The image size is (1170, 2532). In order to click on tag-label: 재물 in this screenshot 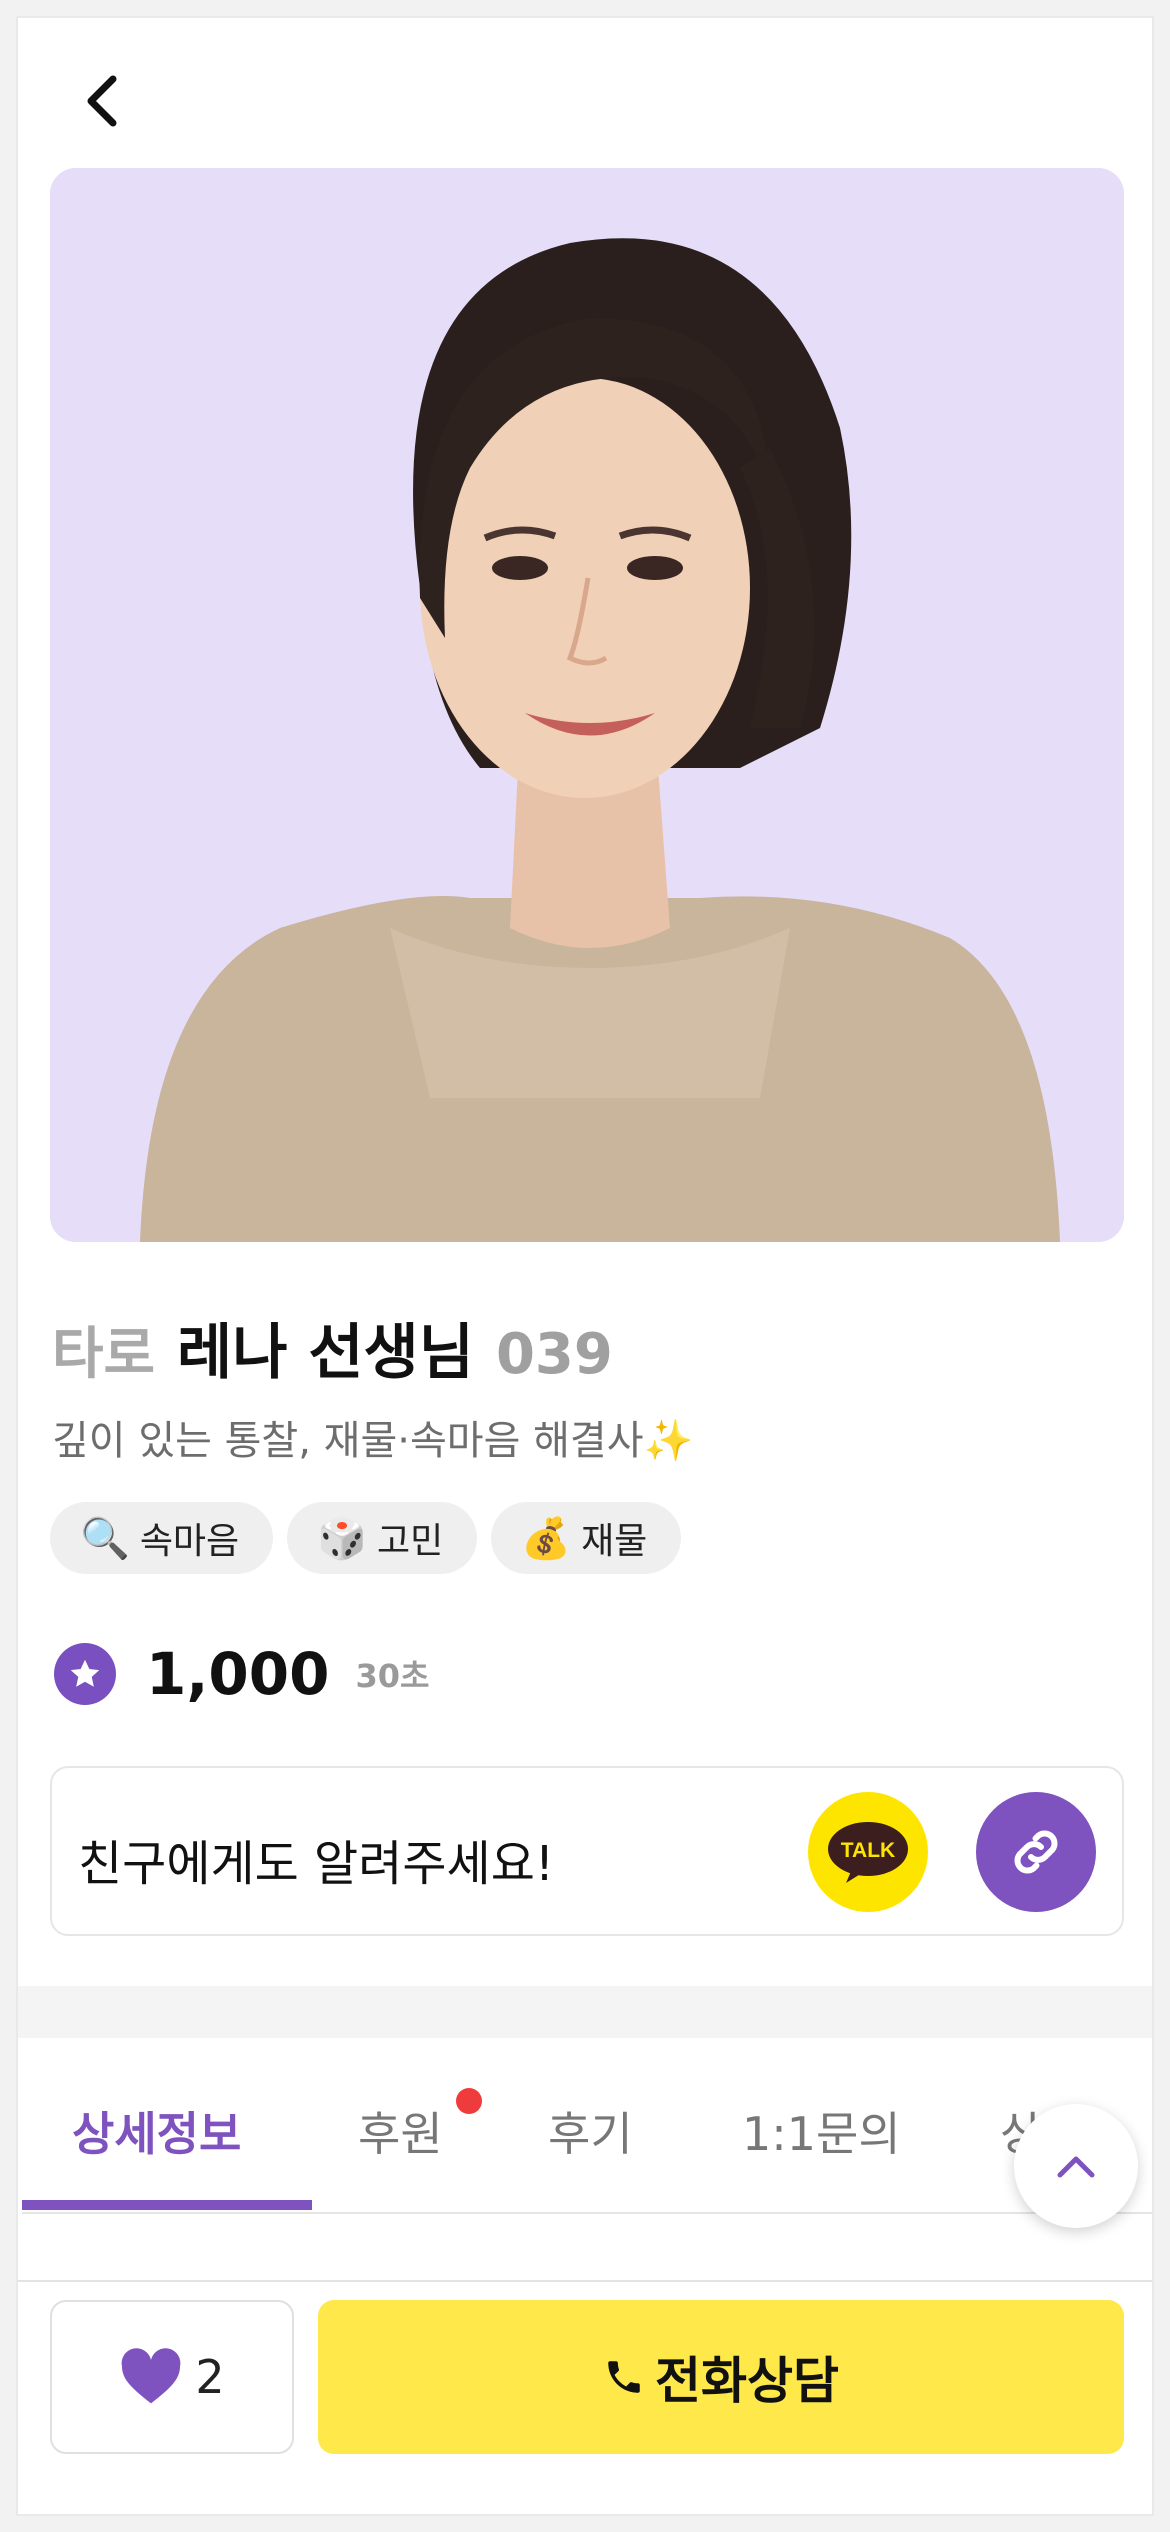, I will do `click(614, 1541)`.